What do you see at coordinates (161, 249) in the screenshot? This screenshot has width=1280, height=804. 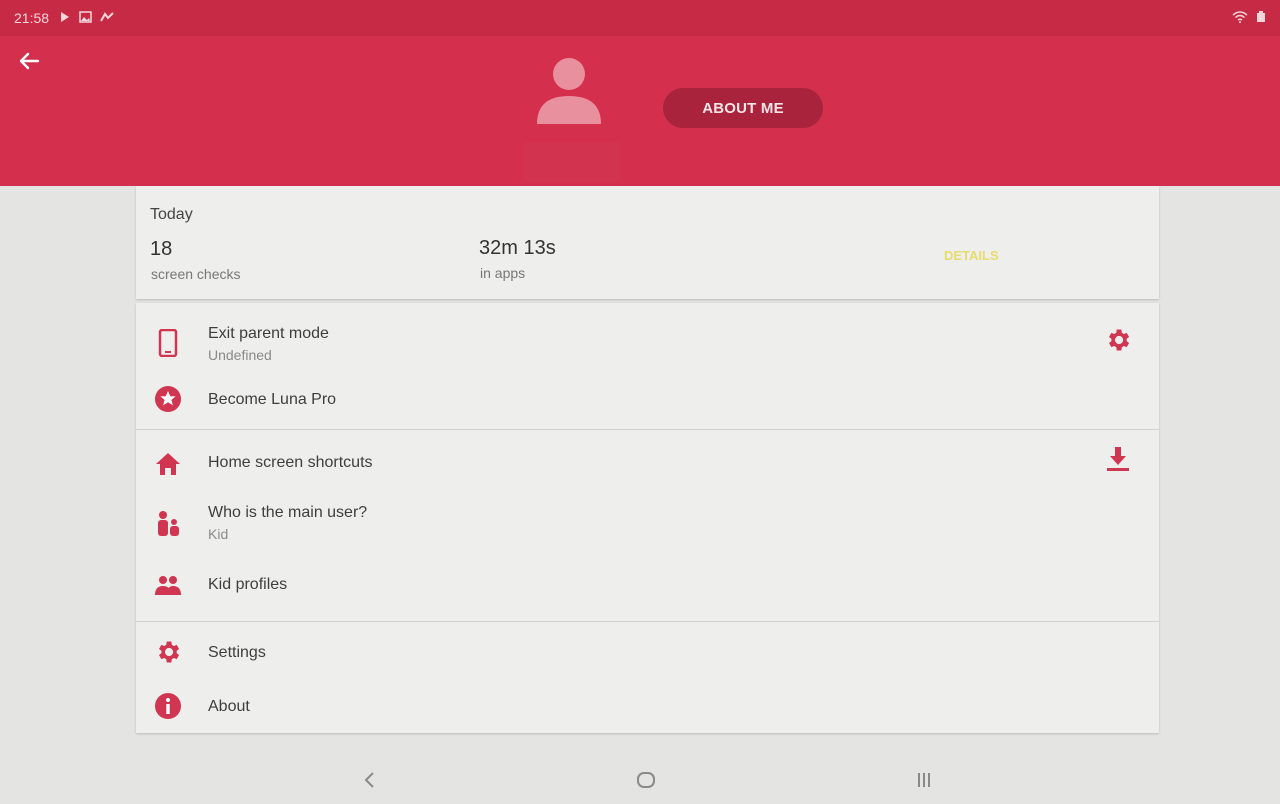 I see `screen-checks-value: 18` at bounding box center [161, 249].